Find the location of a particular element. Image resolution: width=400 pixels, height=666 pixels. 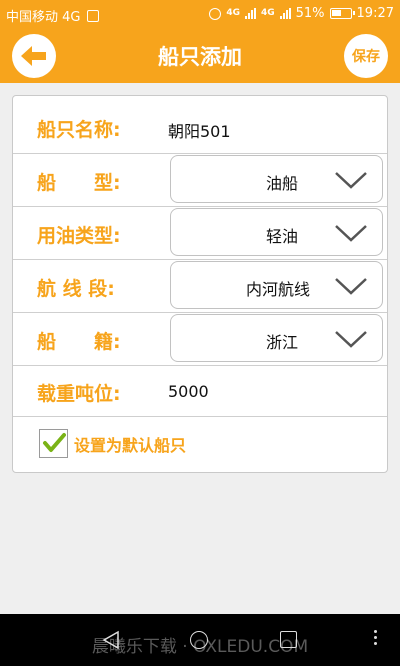

app-header: 船只添加 保存 is located at coordinates (200, 55).